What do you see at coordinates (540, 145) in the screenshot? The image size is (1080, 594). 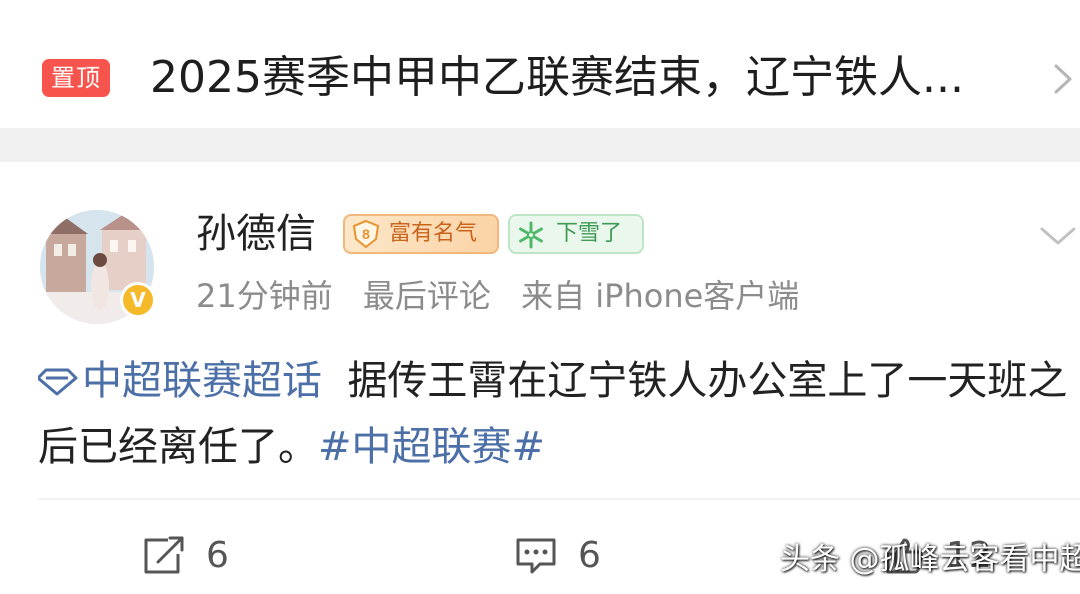 I see `section-separator` at bounding box center [540, 145].